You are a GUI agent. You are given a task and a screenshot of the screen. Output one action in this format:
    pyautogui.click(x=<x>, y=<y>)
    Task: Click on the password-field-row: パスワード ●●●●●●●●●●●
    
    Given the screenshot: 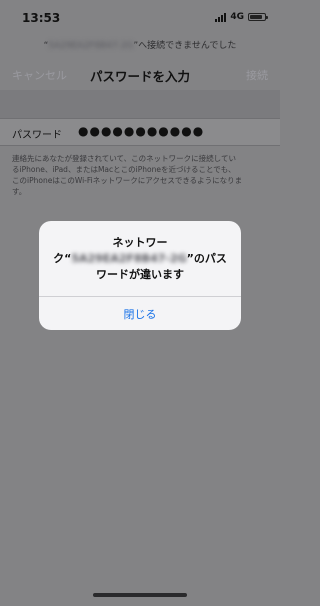 What is the action you would take?
    pyautogui.click(x=140, y=132)
    